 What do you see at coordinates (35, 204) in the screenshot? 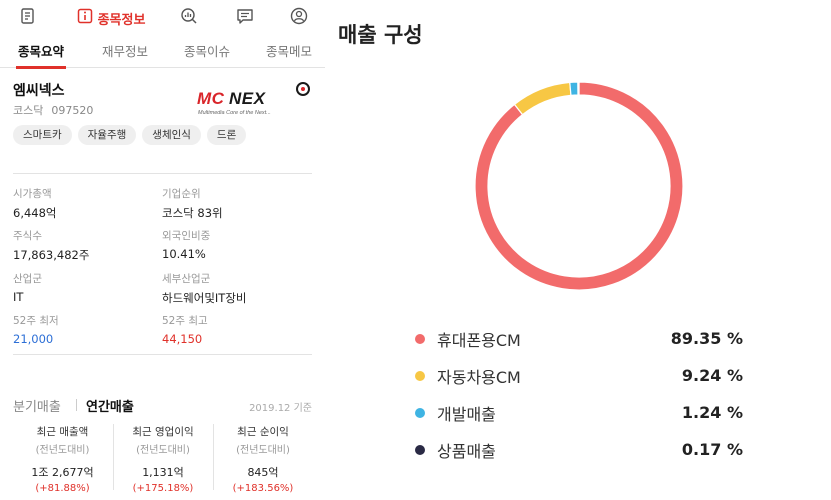
I see `info-market-cap: 시가총액 6,448억` at bounding box center [35, 204].